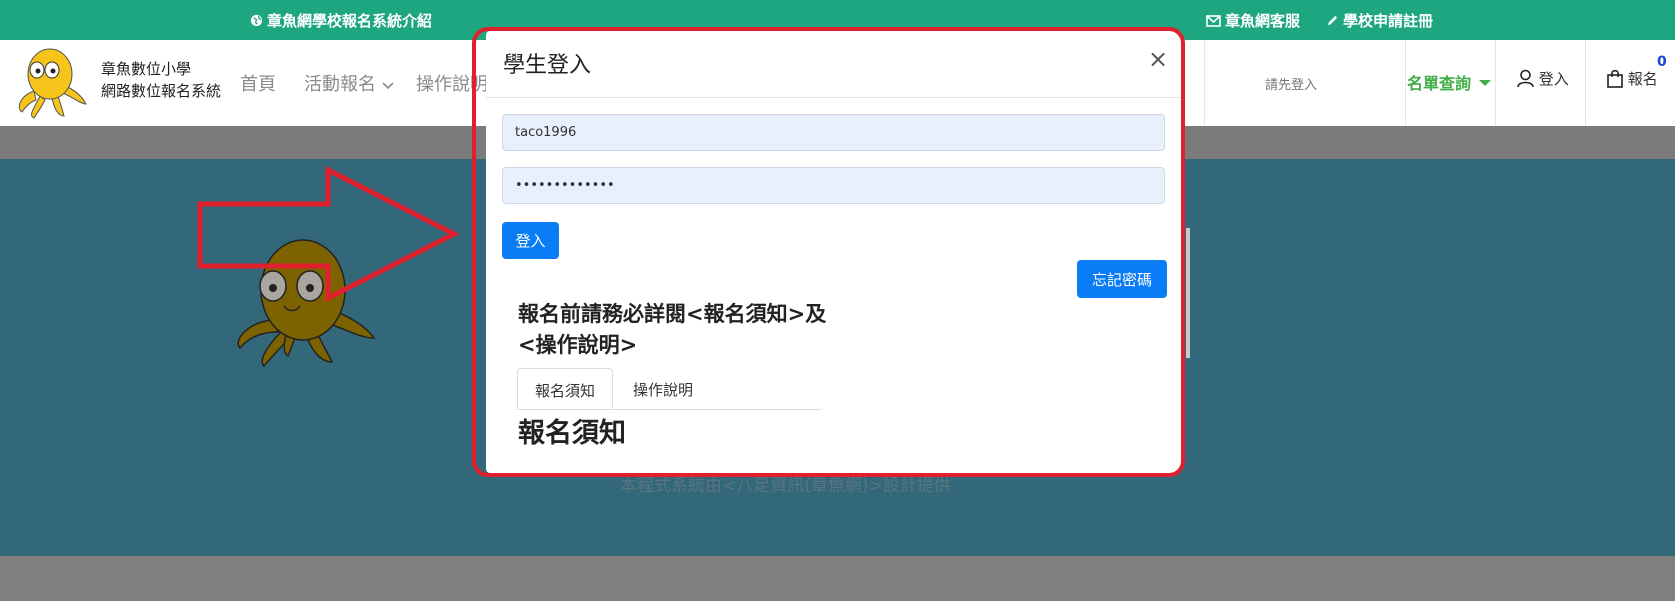  Describe the element at coordinates (1332, 22) in the screenshot. I see `pencil-icon` at that location.